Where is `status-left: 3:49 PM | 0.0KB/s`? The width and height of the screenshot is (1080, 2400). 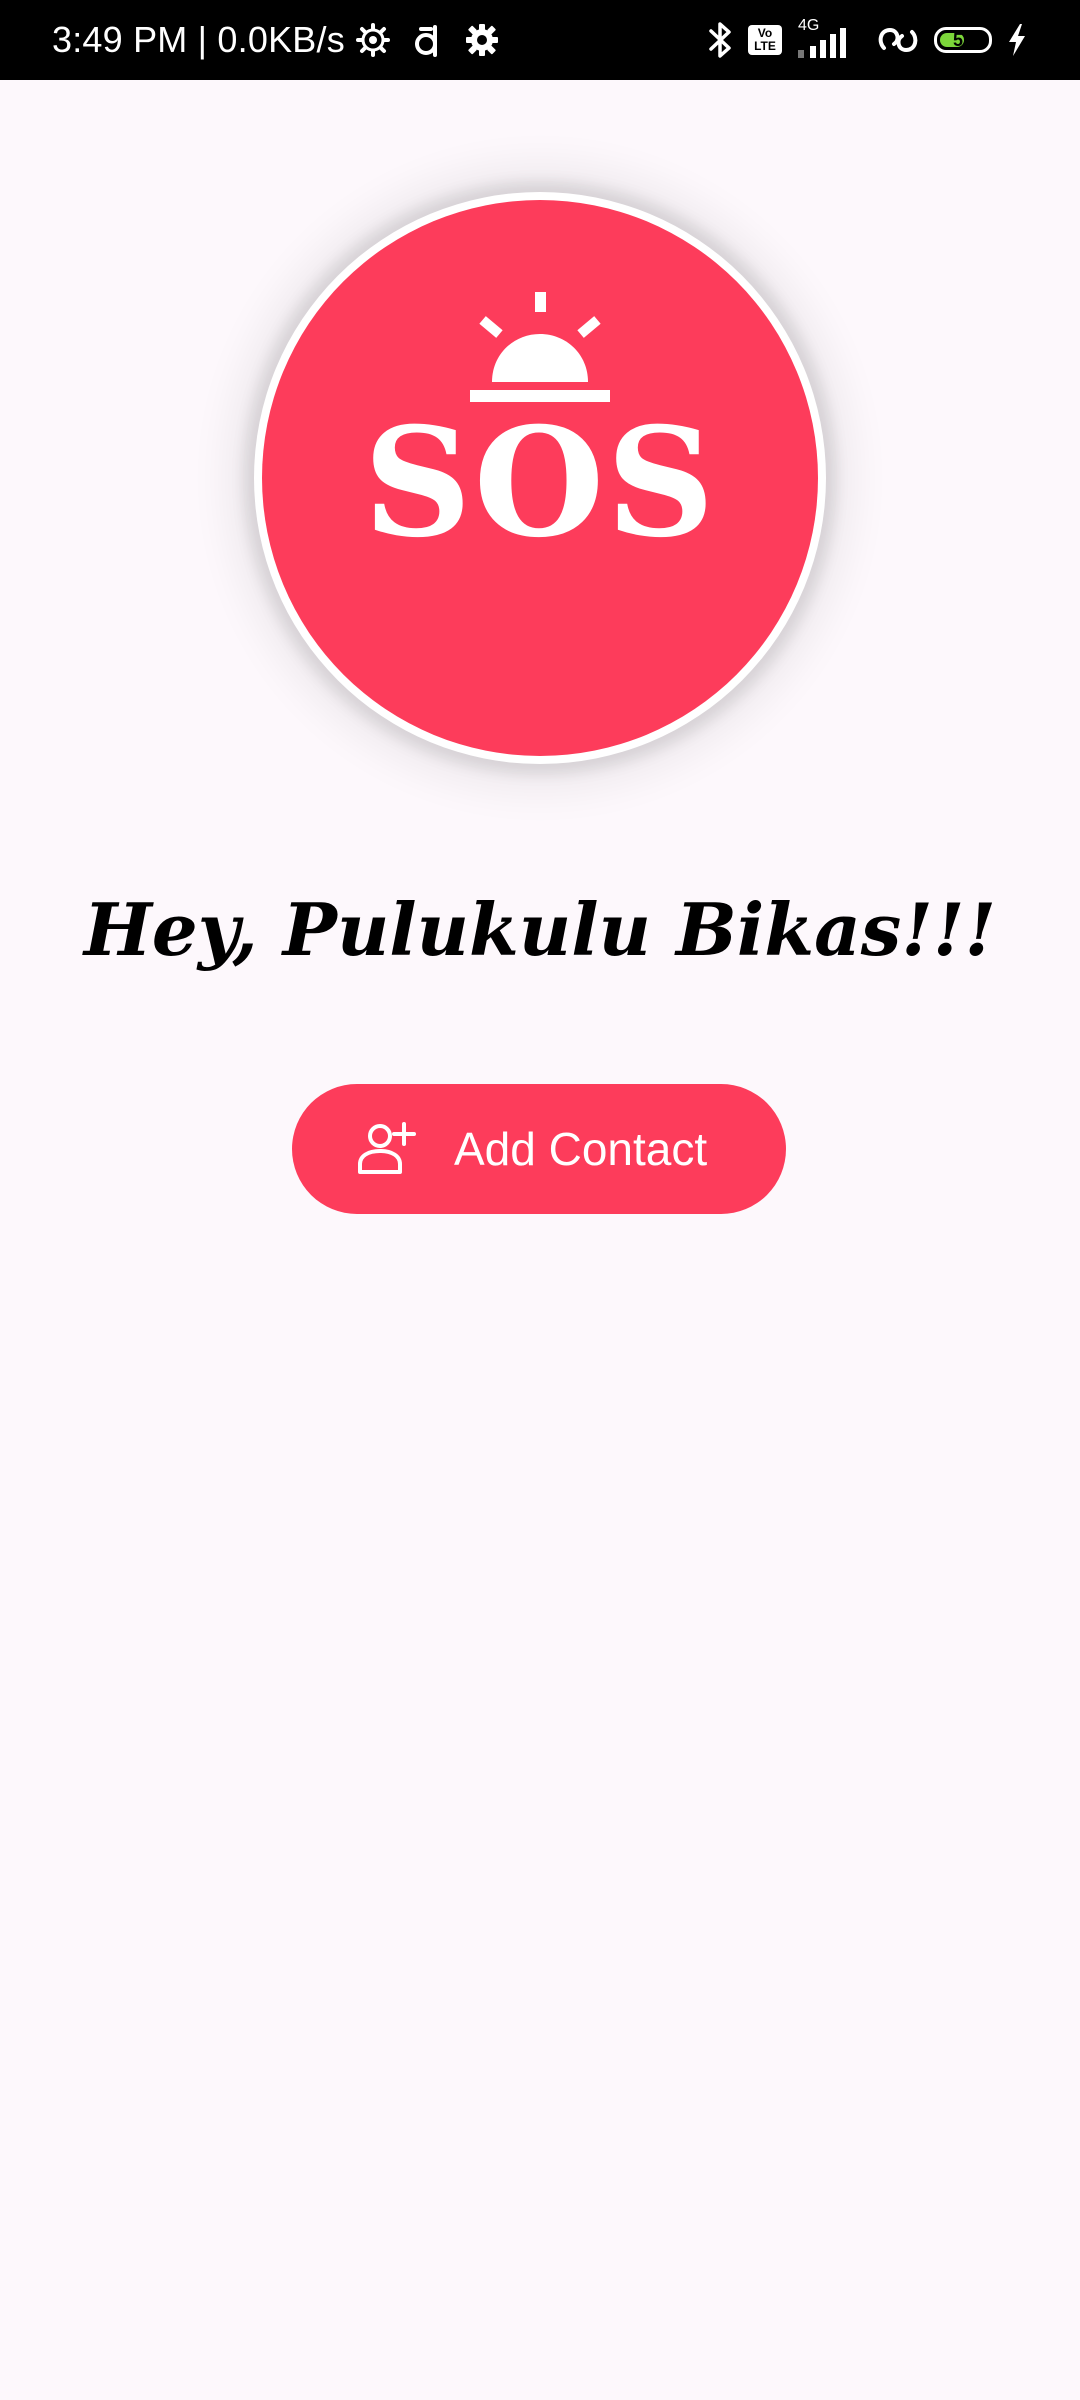 status-left: 3:49 PM | 0.0KB/s is located at coordinates (275, 40).